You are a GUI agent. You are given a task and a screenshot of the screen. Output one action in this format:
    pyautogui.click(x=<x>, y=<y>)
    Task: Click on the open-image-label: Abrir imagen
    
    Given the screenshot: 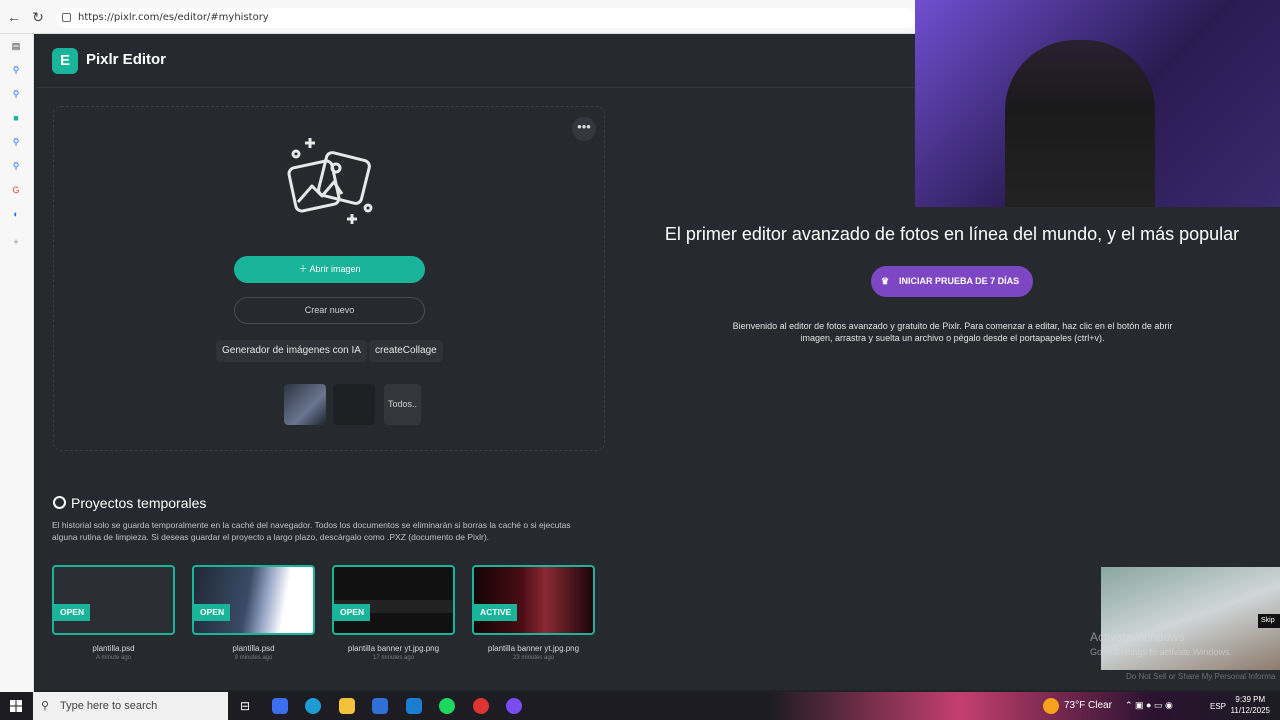 What is the action you would take?
    pyautogui.click(x=335, y=269)
    